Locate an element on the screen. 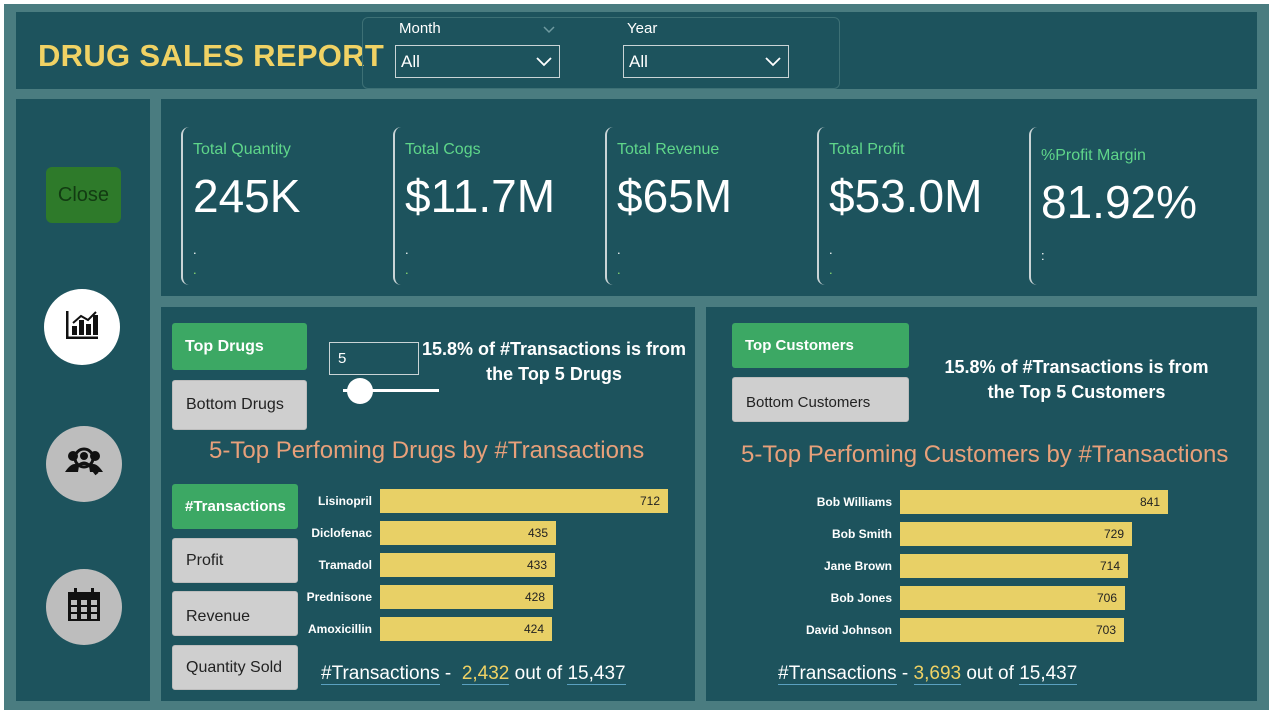 The width and height of the screenshot is (1275, 714). kpi-card: Total Revenue $65M . . is located at coordinates (705, 206).